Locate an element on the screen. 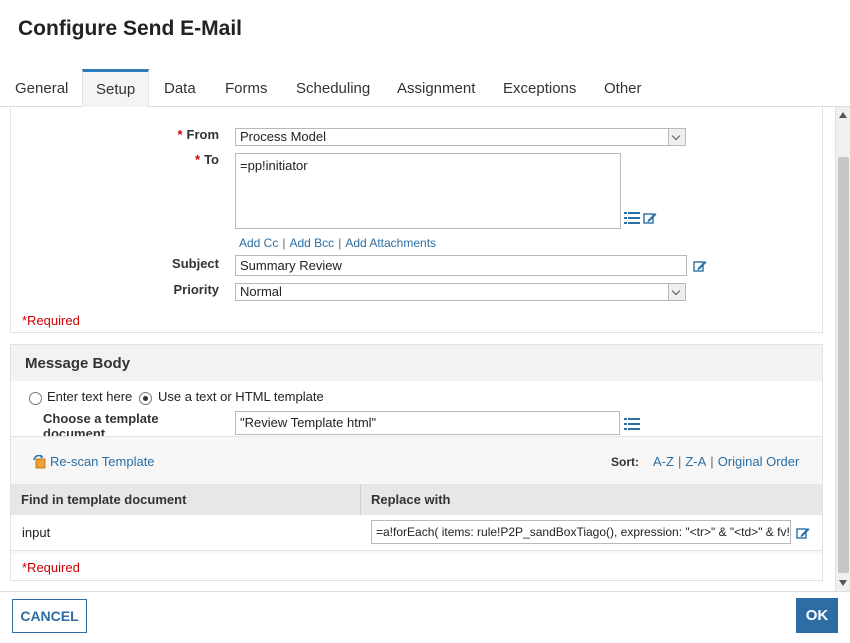 This screenshot has width=850, height=643. sort-original-link: Original Order is located at coordinates (759, 461).